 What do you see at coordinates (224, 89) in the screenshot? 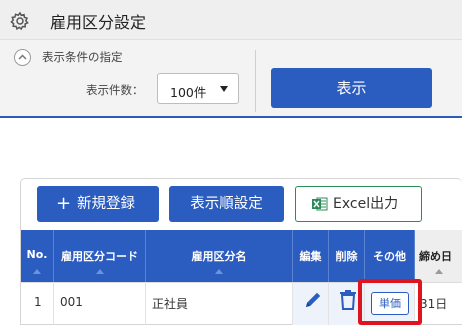
I see `caret-down-icon` at bounding box center [224, 89].